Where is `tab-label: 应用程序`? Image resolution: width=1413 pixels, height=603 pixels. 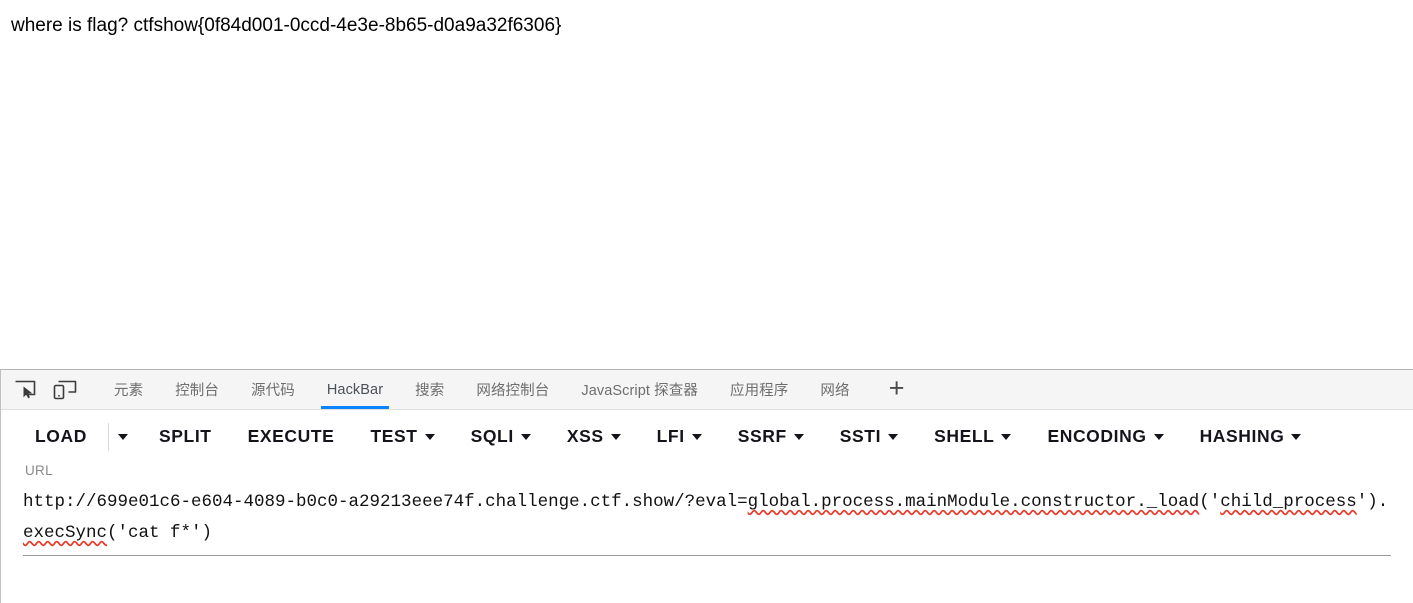 tab-label: 应用程序 is located at coordinates (759, 391).